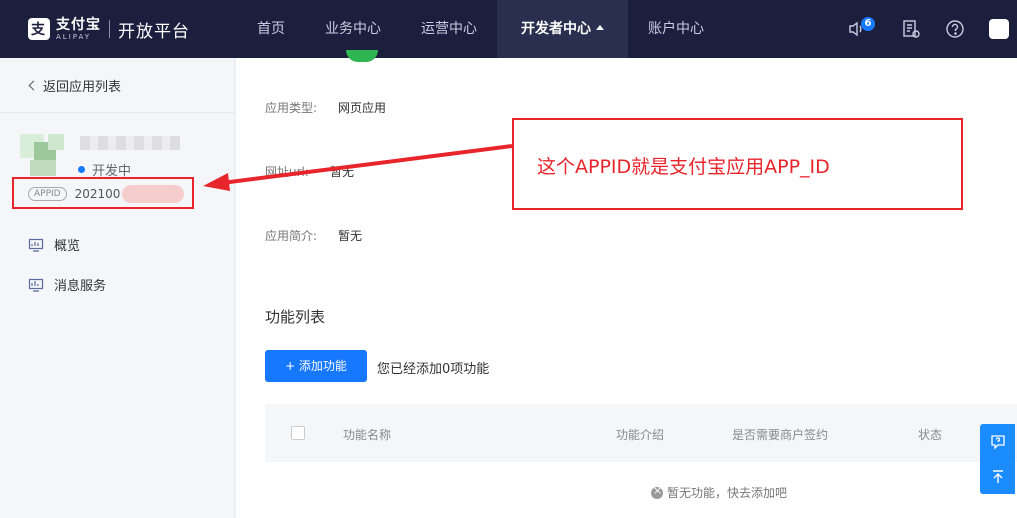 This screenshot has height=518, width=1017. What do you see at coordinates (367, 435) in the screenshot?
I see `th-feature-name: 功能名称` at bounding box center [367, 435].